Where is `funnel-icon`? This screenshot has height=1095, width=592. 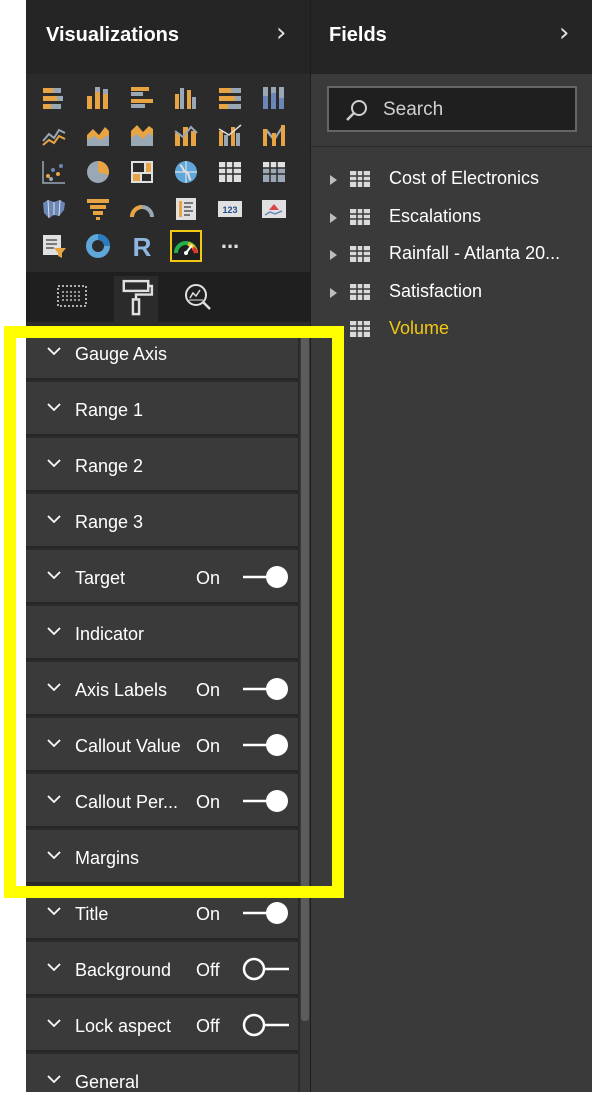 funnel-icon is located at coordinates (98, 209).